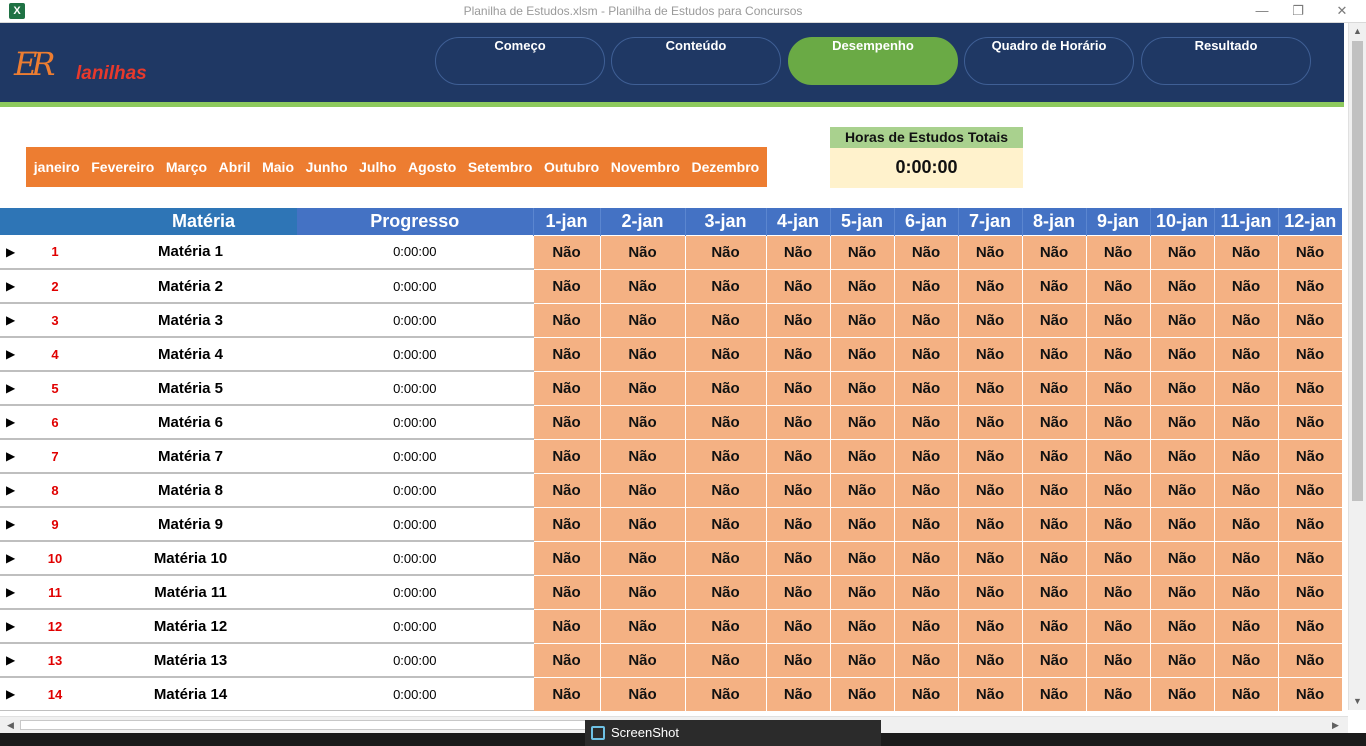  What do you see at coordinates (432, 167) in the screenshot?
I see `month-link-agosto: Agosto` at bounding box center [432, 167].